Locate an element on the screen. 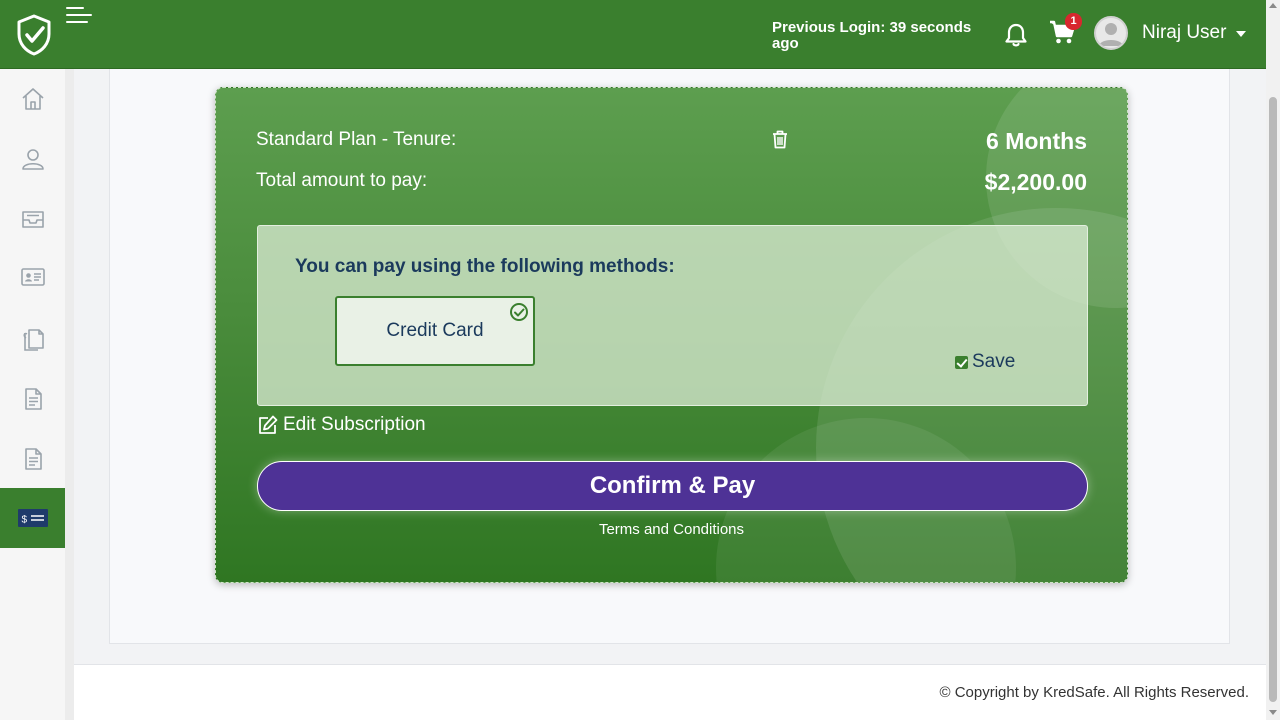  sidebar-item-id-card is located at coordinates (32, 277).